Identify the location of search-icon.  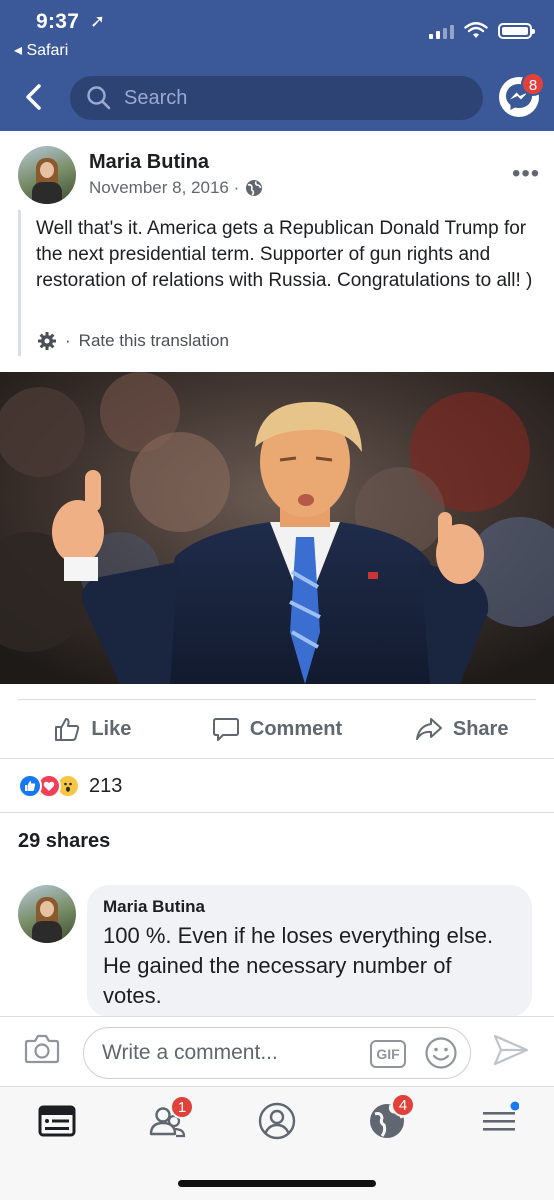
(99, 98).